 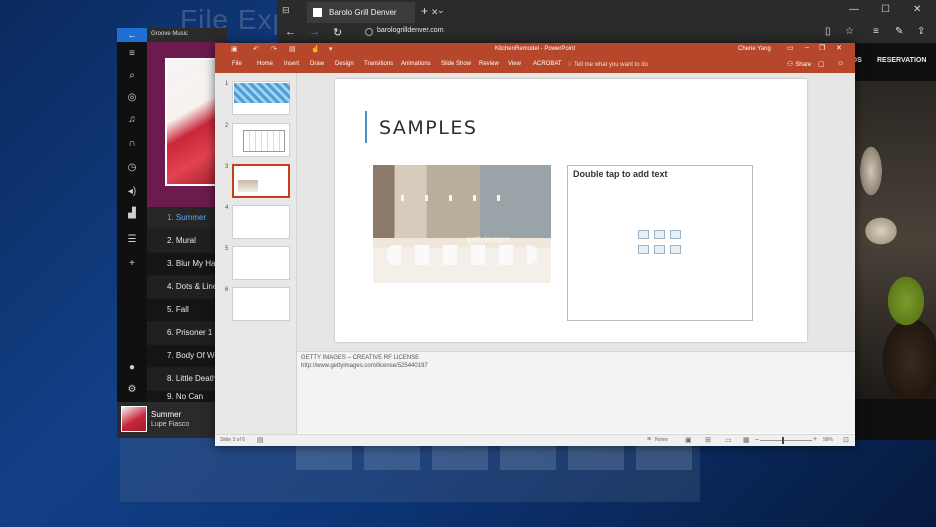 What do you see at coordinates (840, 63) in the screenshot?
I see `smiley-icon: ☺` at bounding box center [840, 63].